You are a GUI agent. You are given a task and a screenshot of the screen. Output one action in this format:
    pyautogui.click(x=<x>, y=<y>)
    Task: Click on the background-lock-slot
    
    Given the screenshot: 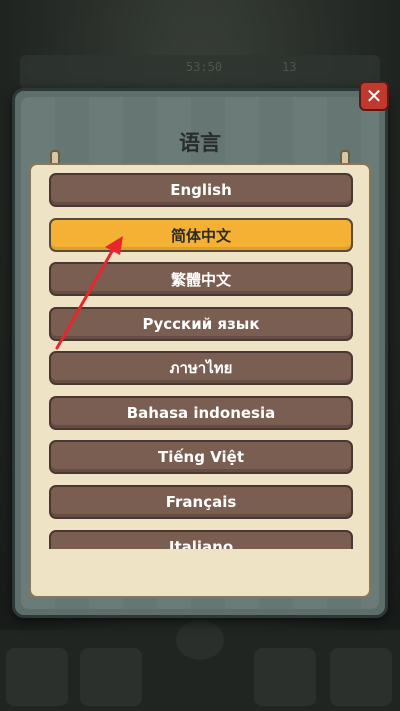 What is the action you would take?
    pyautogui.click(x=361, y=677)
    